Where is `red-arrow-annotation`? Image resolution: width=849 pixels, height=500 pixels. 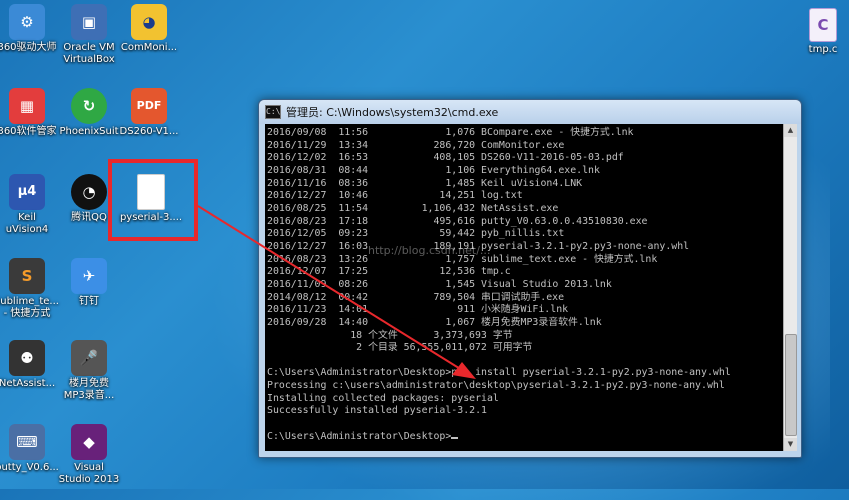
red-arrow-annotation is located at coordinates (336, 292).